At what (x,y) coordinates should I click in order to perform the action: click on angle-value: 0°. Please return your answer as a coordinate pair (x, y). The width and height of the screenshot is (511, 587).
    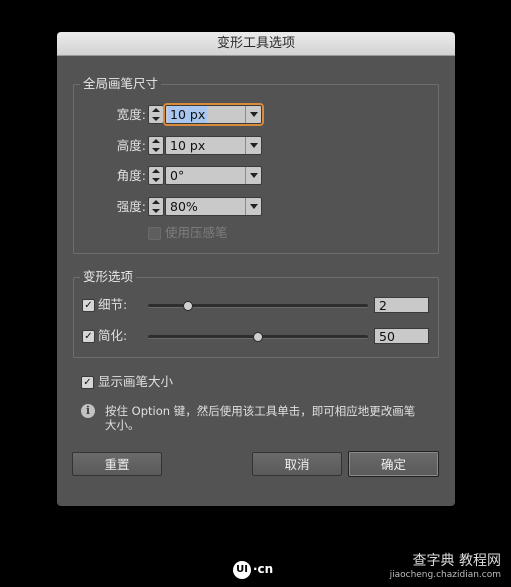
    Looking at the image, I should click on (177, 175).